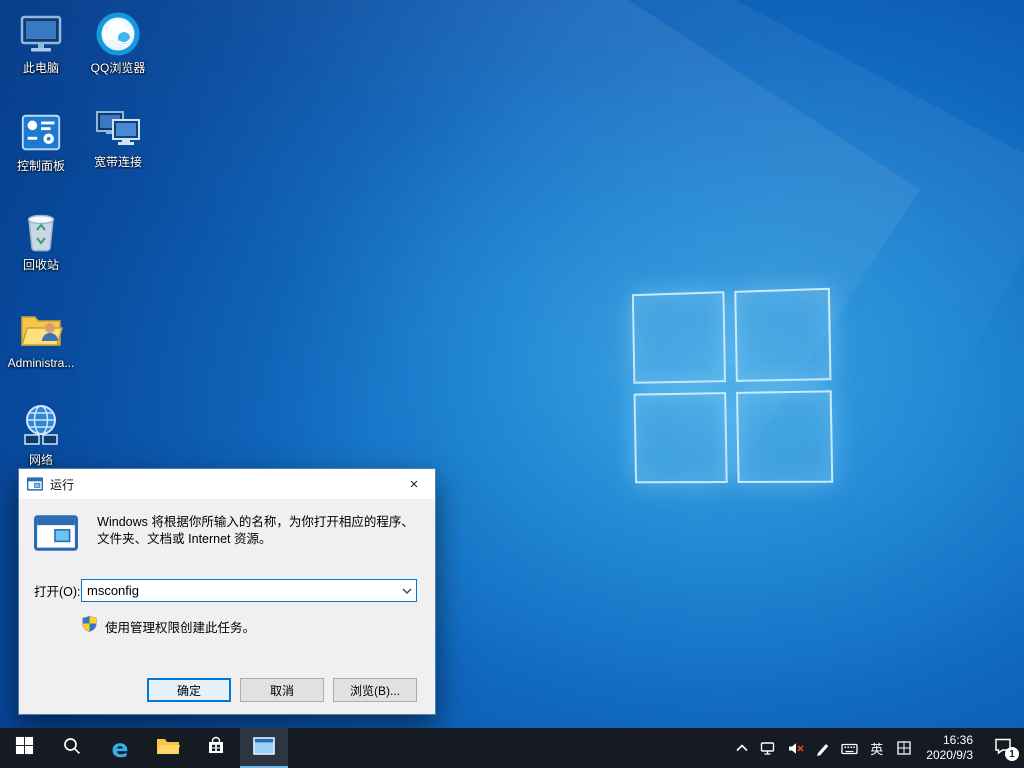  What do you see at coordinates (957, 740) in the screenshot?
I see `clock-time: 16:36` at bounding box center [957, 740].